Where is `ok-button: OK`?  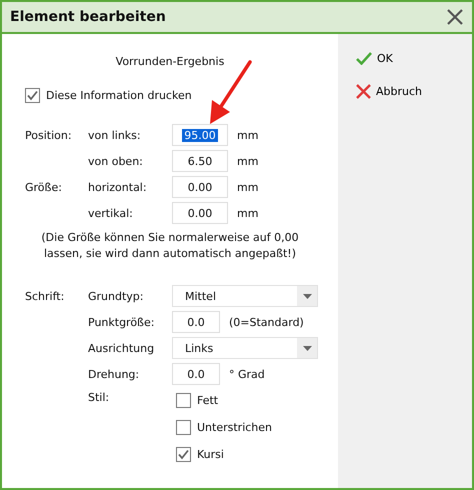
ok-button: OK is located at coordinates (414, 58).